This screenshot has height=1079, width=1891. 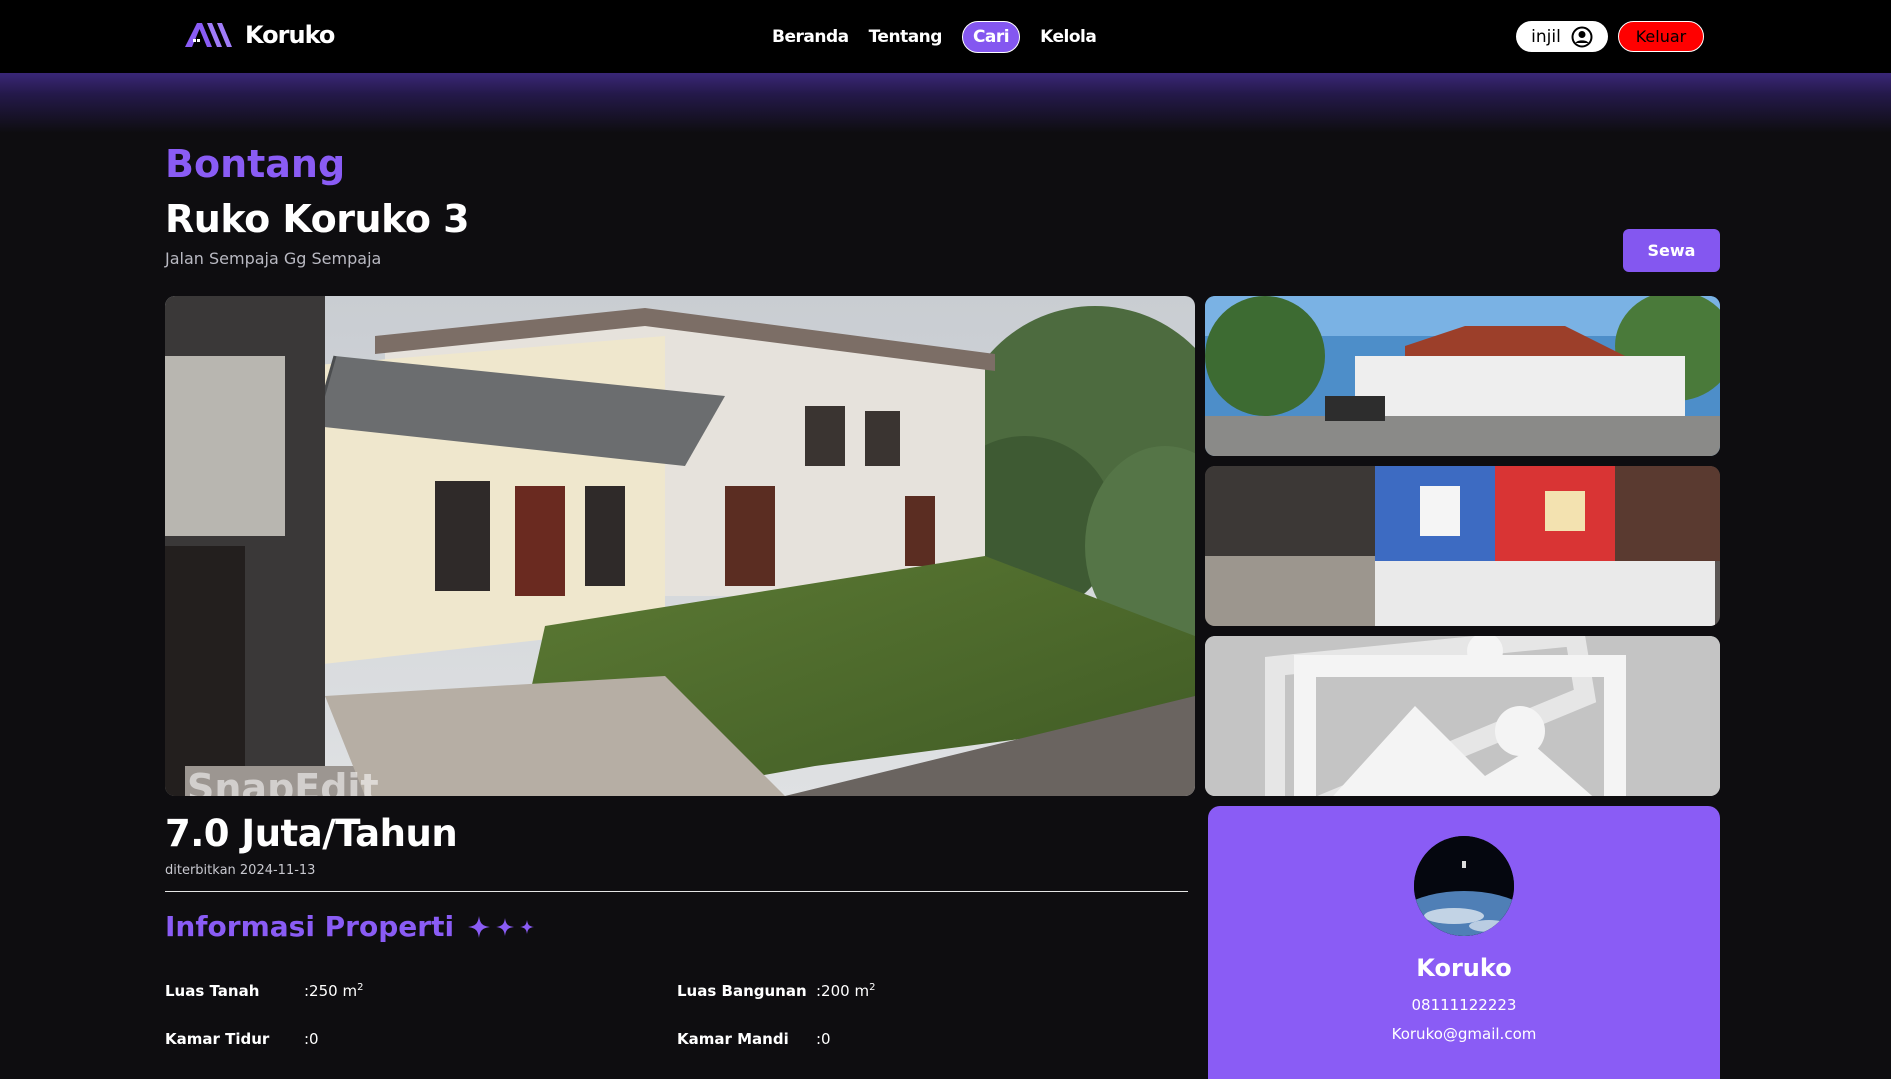 I want to click on logout-button: Keluar, so click(x=1661, y=36).